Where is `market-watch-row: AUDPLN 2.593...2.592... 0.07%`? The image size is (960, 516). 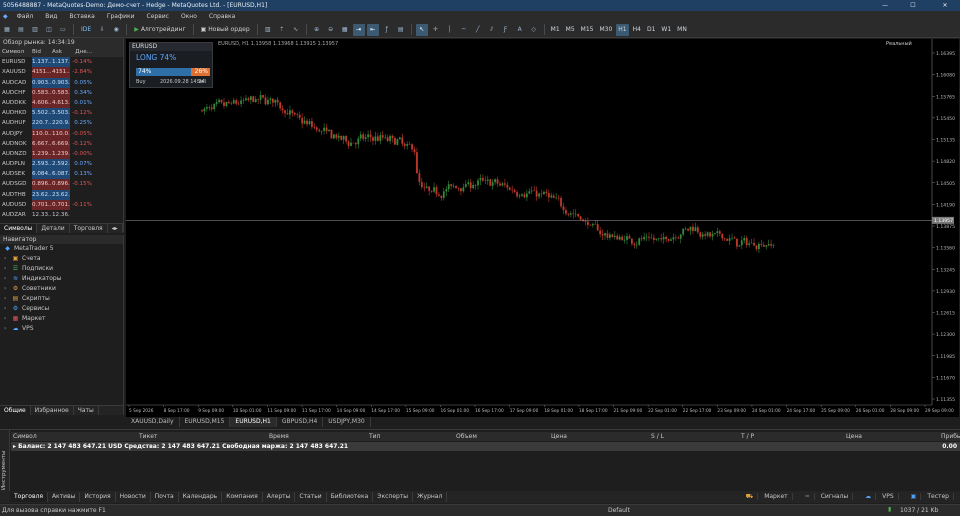 market-watch-row: AUDPLN 2.593...2.592... 0.07% is located at coordinates (61, 164).